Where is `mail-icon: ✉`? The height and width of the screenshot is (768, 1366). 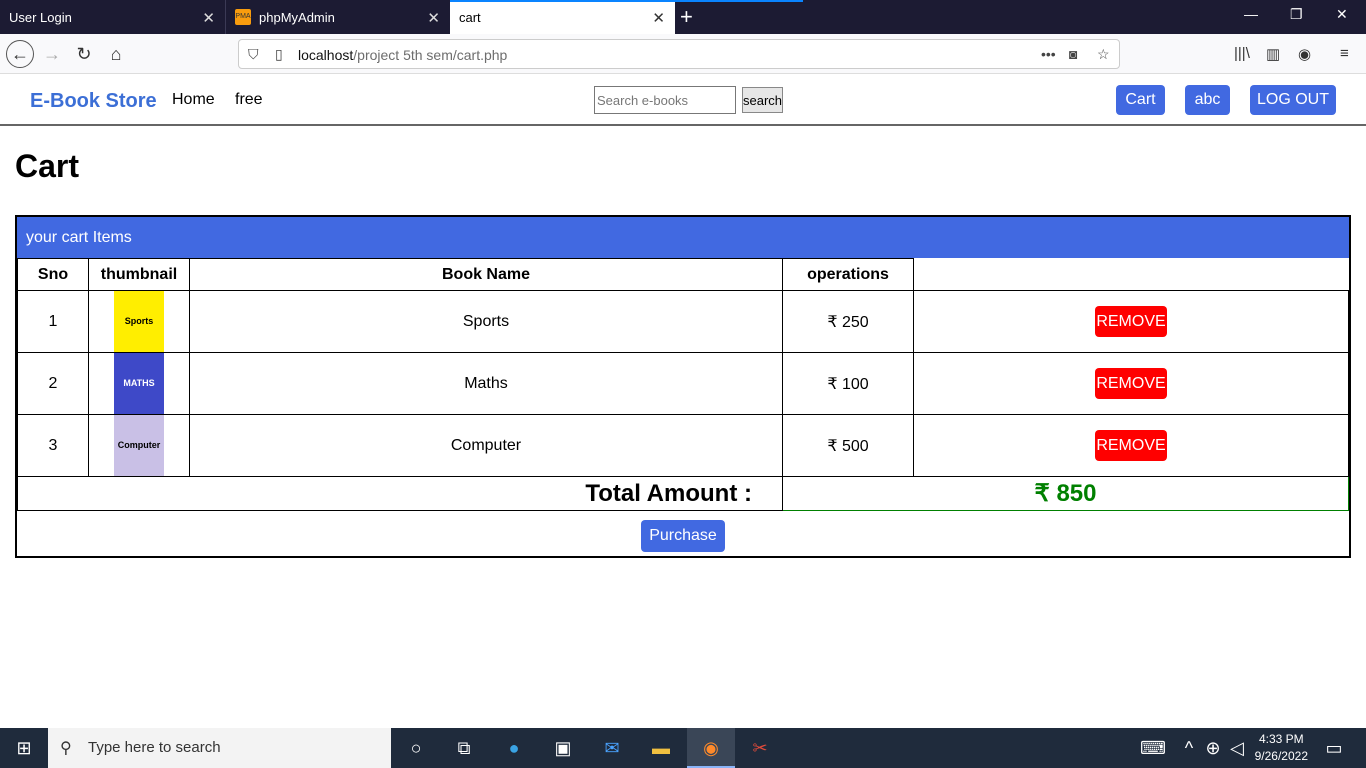 mail-icon: ✉ is located at coordinates (612, 748).